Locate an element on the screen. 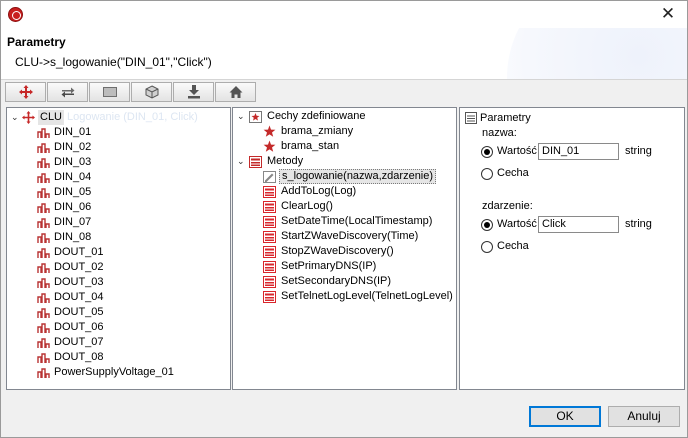 This screenshot has height=438, width=688. panel-icon is located at coordinates (109, 92).